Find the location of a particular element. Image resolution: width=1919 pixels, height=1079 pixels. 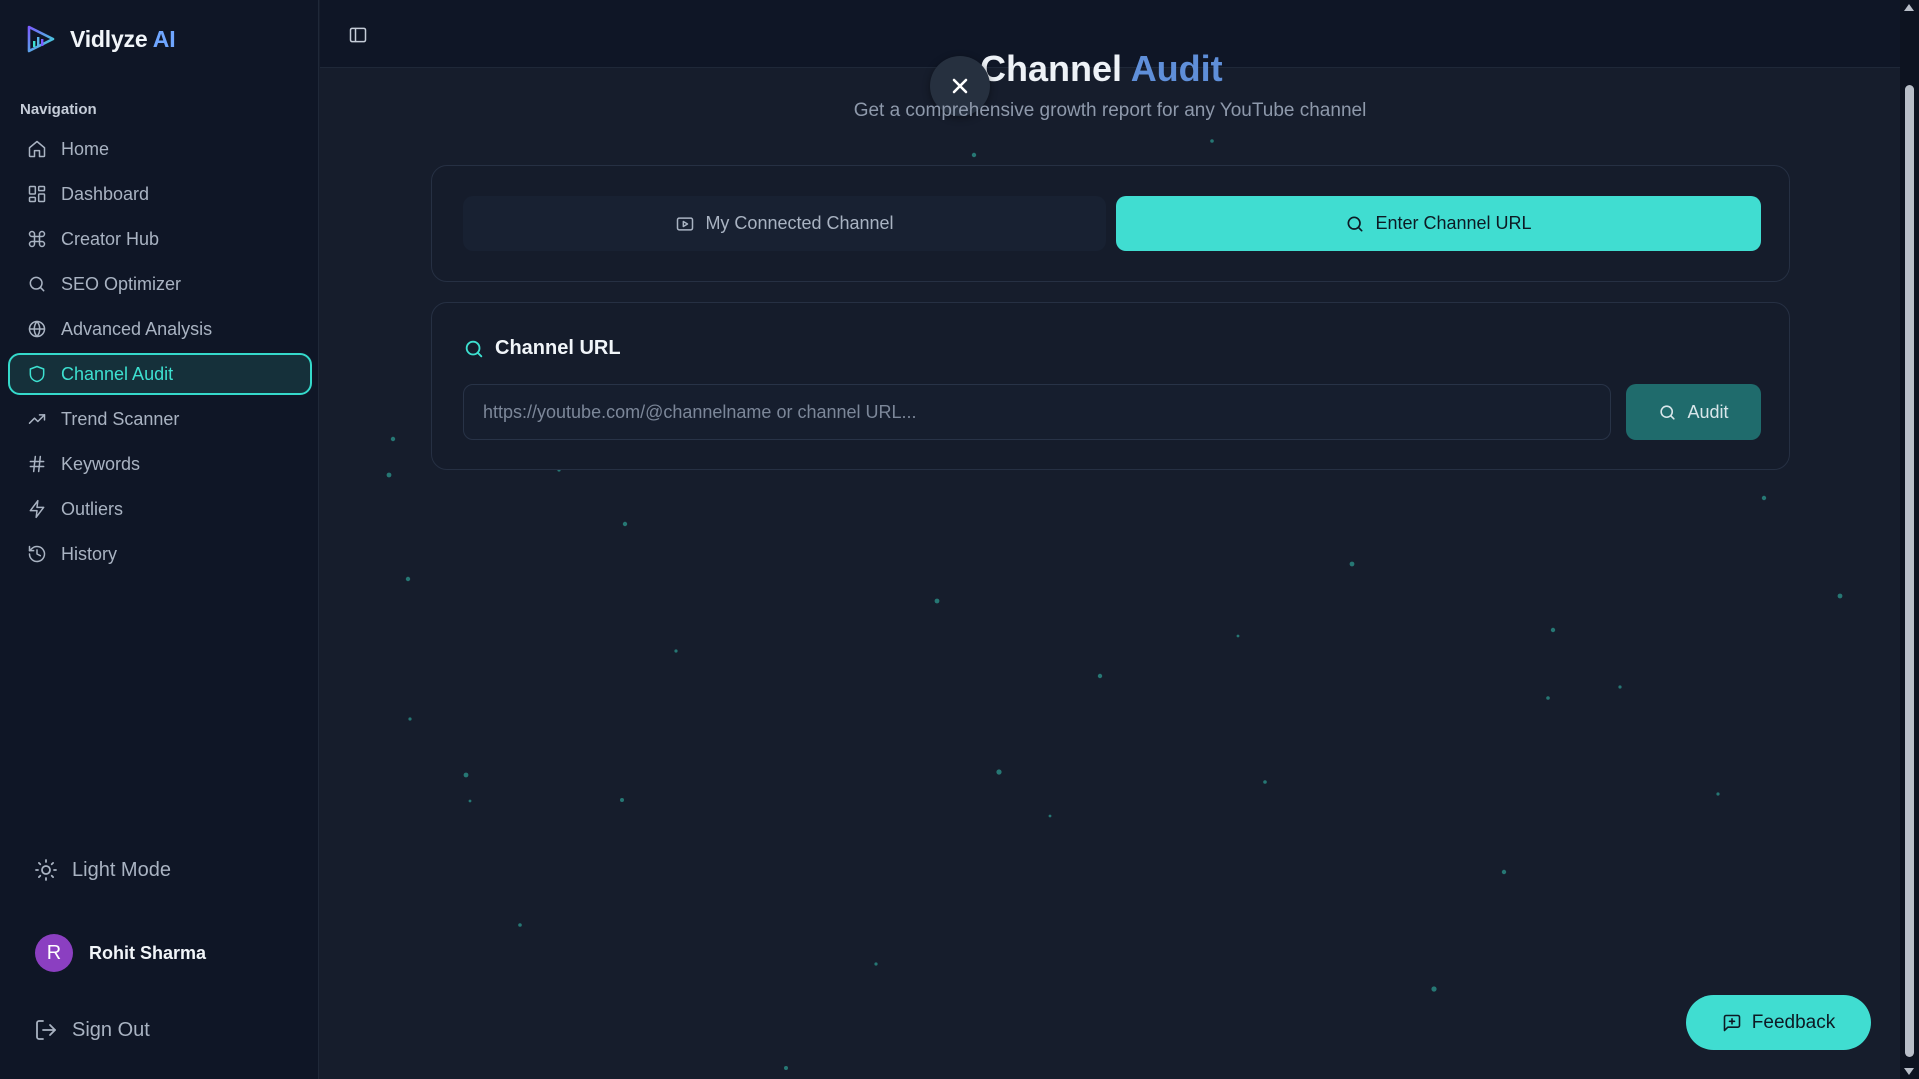

source-tabs-card: My Connected Channel Enter Channel URL is located at coordinates (1110, 223).